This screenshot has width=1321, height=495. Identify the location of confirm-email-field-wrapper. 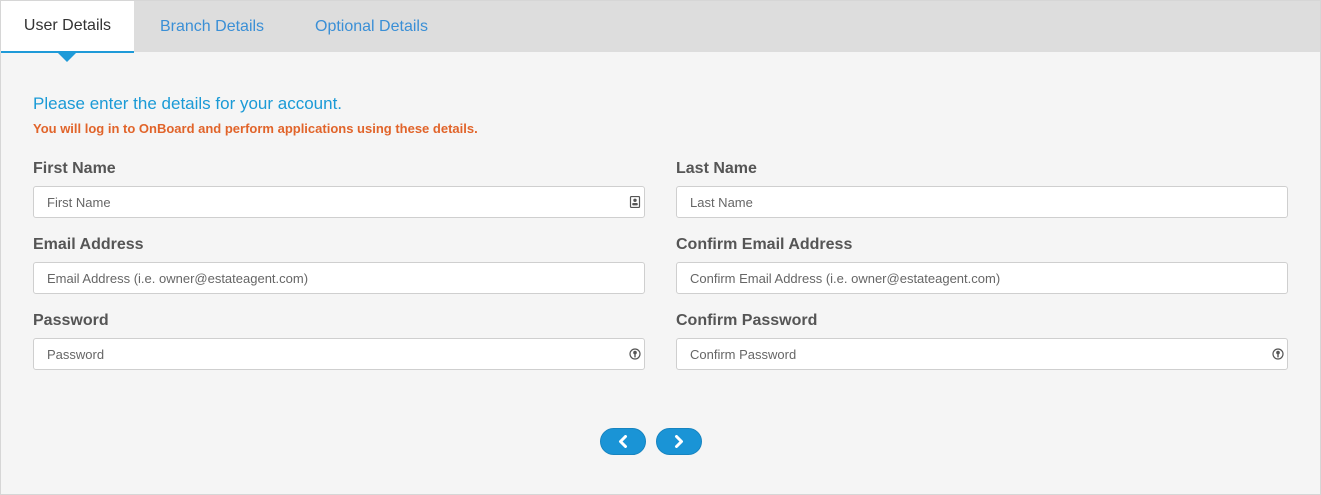
(982, 278).